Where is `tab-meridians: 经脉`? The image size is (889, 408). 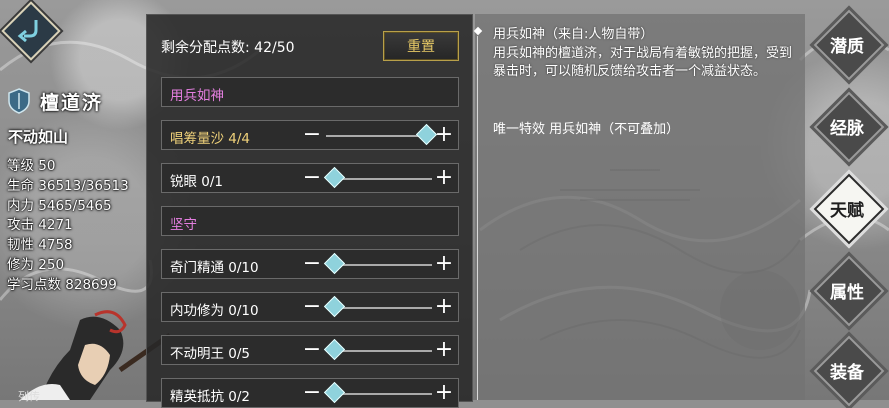 tab-meridians: 经脉 is located at coordinates (848, 126).